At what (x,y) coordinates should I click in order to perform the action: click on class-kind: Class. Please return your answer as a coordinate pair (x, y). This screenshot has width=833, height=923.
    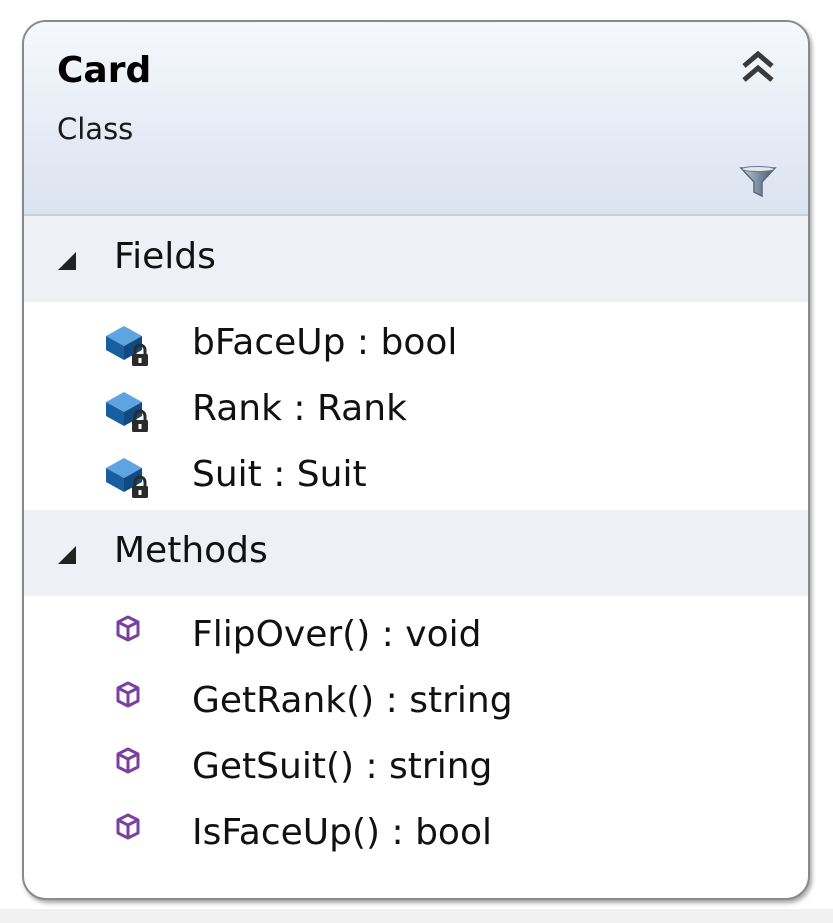
    Looking at the image, I should click on (95, 129).